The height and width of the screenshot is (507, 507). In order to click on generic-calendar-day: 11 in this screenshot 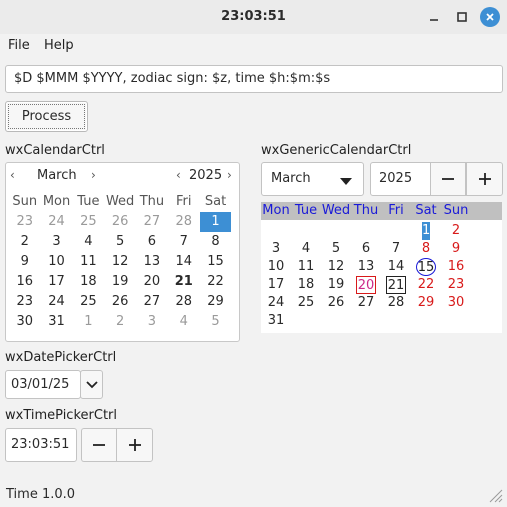, I will do `click(306, 267)`.